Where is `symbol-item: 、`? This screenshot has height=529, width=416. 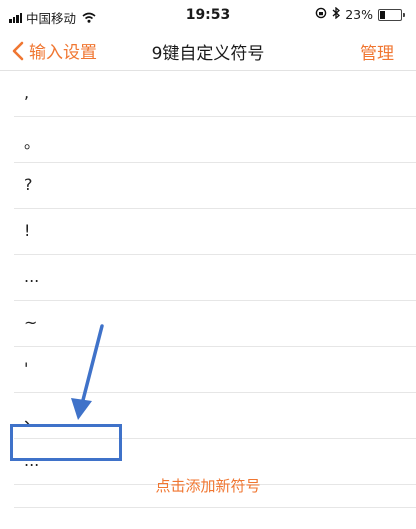 symbol-item: 、 is located at coordinates (215, 416).